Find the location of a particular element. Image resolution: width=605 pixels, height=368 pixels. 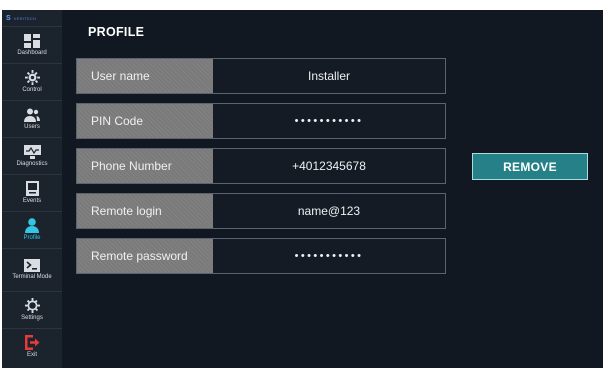

field-label: Remote login is located at coordinates (145, 211).